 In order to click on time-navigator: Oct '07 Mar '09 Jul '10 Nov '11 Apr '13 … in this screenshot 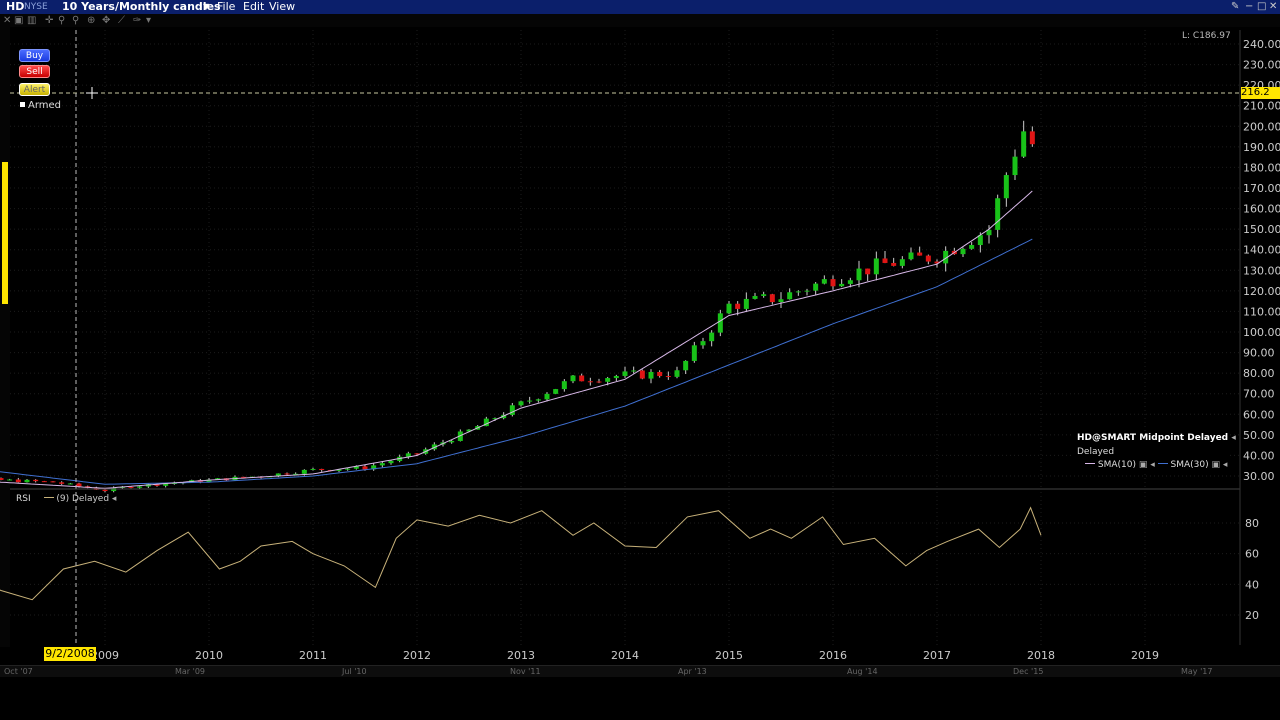, I will do `click(640, 671)`.